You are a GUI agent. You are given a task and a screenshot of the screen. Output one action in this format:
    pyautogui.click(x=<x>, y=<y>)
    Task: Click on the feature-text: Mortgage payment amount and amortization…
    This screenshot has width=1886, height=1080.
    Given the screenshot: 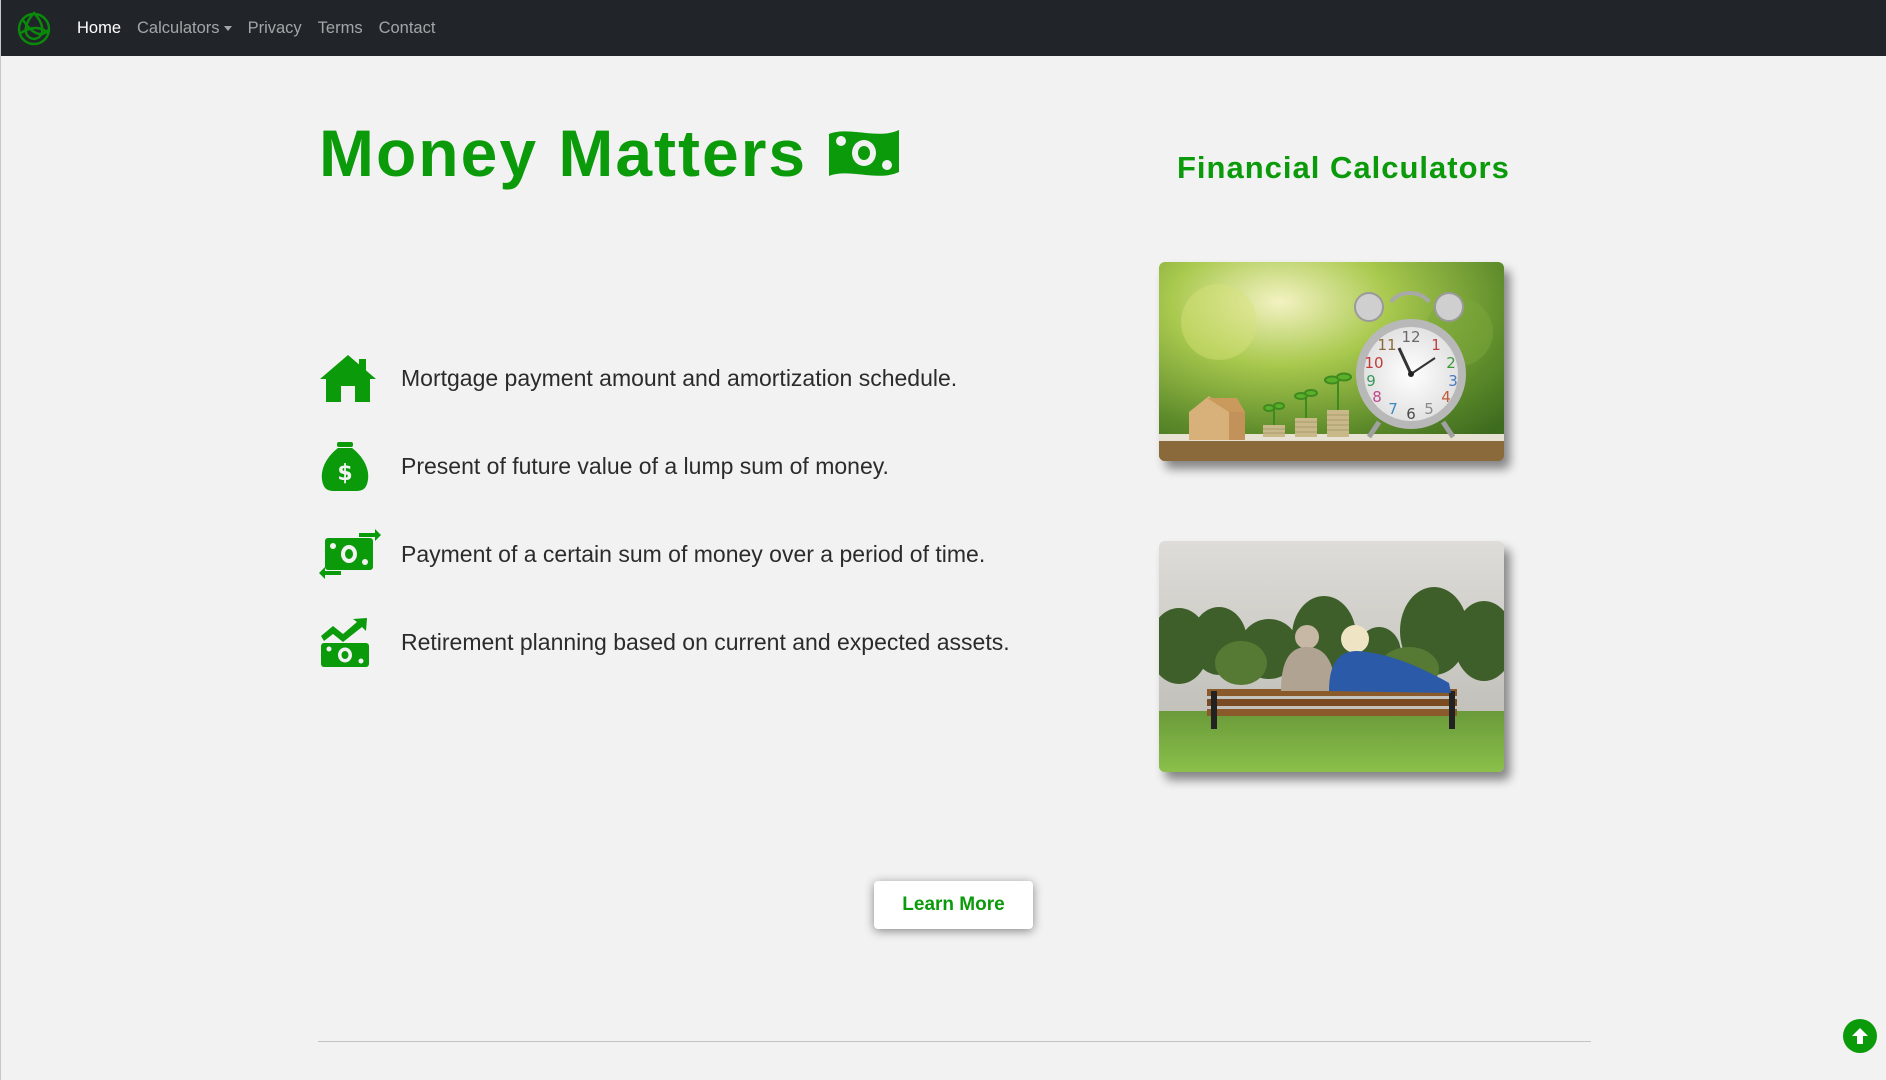 What is the action you would take?
    pyautogui.click(x=679, y=377)
    